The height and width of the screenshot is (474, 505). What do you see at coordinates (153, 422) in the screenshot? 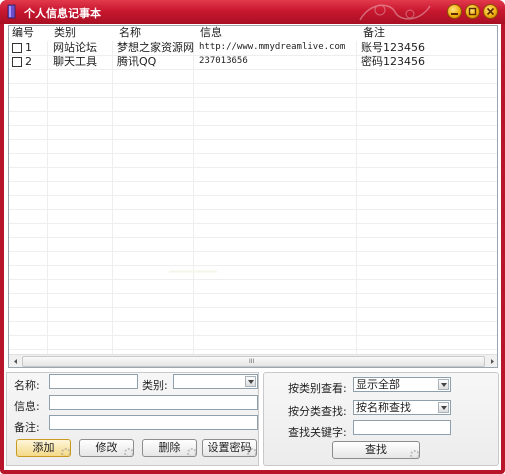
I see `note-input` at bounding box center [153, 422].